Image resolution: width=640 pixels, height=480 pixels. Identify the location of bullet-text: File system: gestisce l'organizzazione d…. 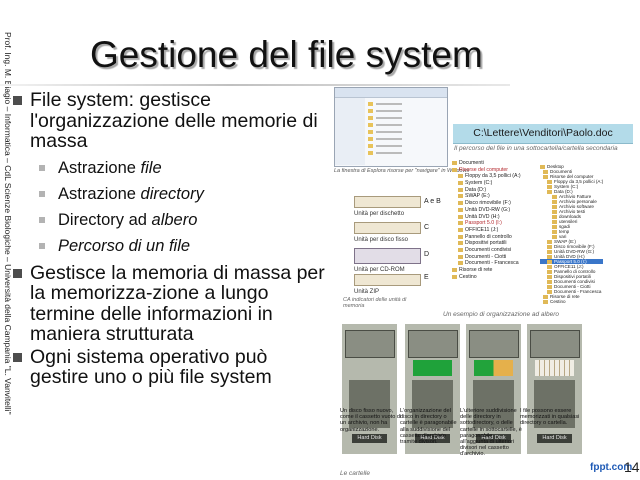
(174, 120).